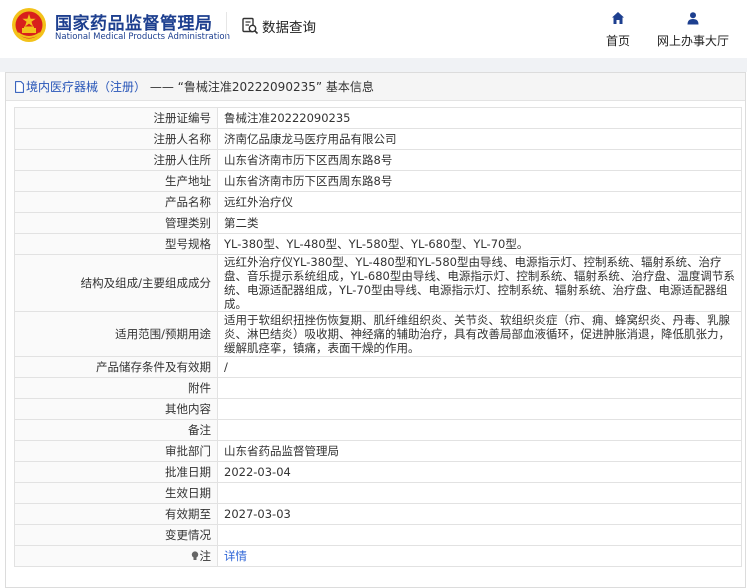 Image resolution: width=747 pixels, height=588 pixels. I want to click on field-value: 鲁械注准20222090235, so click(479, 118).